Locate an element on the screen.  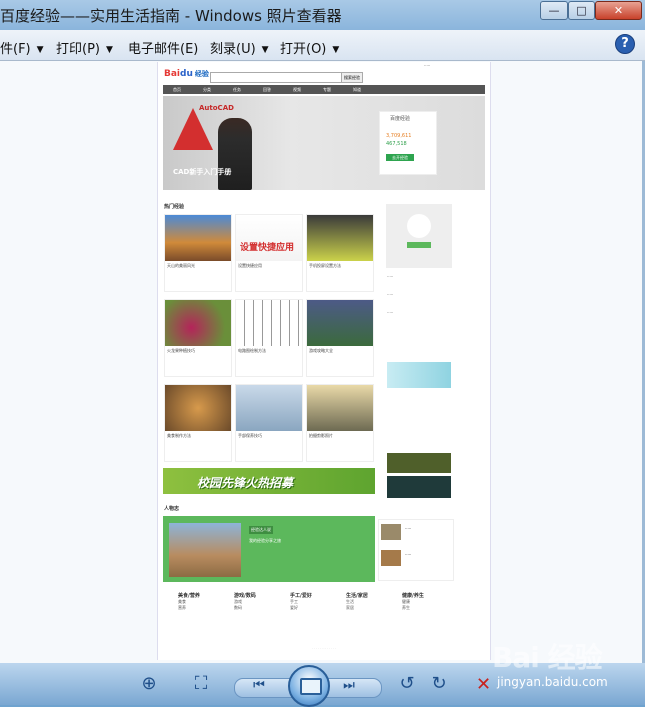
login-button is located at coordinates (419, 245).